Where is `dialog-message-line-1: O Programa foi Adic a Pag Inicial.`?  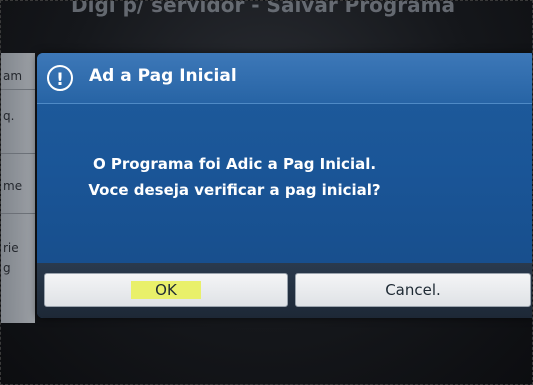 dialog-message-line-1: O Programa foi Adic a Pag Inicial. is located at coordinates (234, 164).